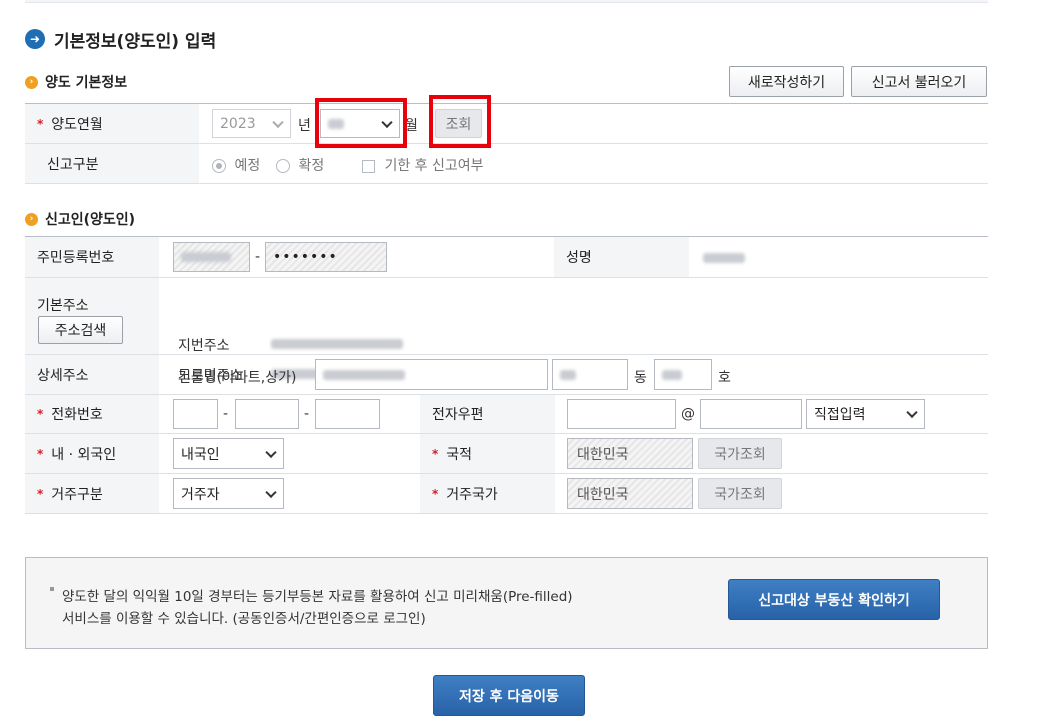 The image size is (1060, 722). I want to click on residence-row: * 거주구분 거주자 * 거주국가 대한민국 국가조회, so click(506, 494).